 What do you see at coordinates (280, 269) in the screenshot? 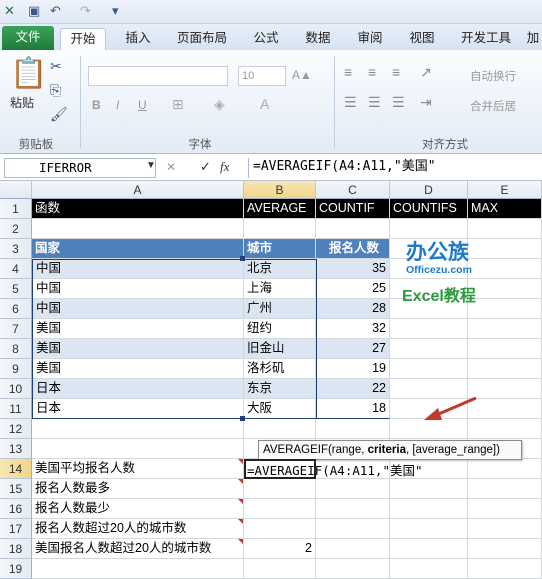
I see `table-row-cell: 北京` at bounding box center [280, 269].